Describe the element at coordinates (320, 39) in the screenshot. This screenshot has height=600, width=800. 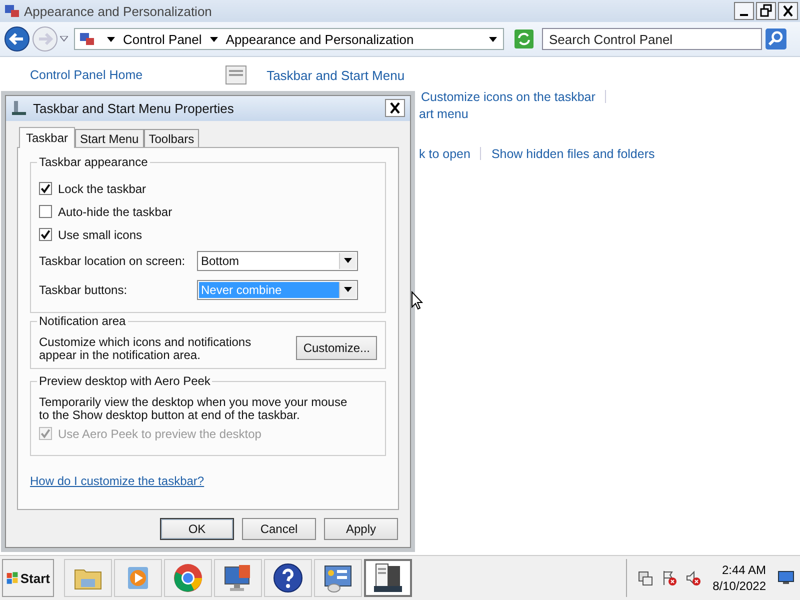
I see `breadcrumb: Appearance and Personalization` at that location.